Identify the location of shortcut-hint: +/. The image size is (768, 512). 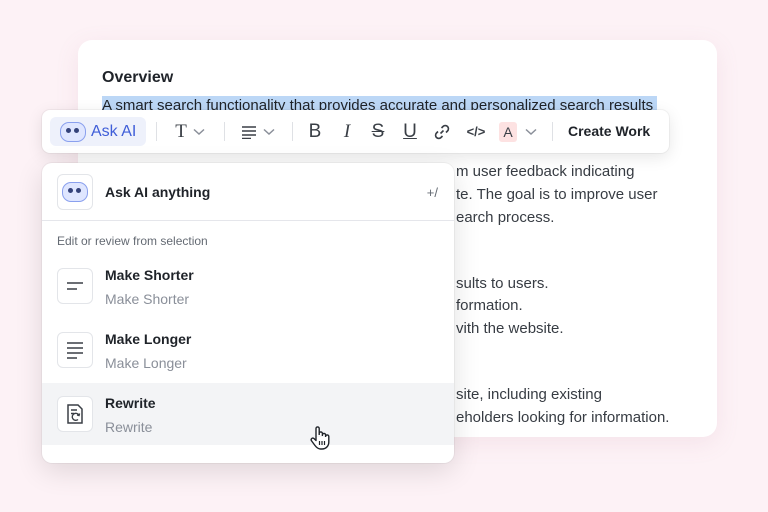
(432, 192).